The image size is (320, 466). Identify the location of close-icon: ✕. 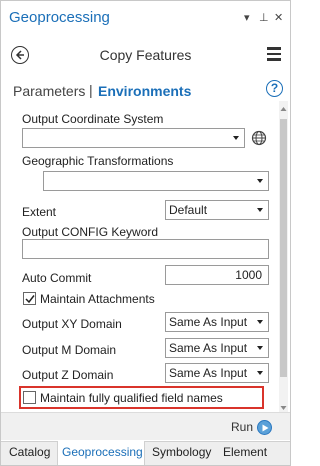
(278, 17).